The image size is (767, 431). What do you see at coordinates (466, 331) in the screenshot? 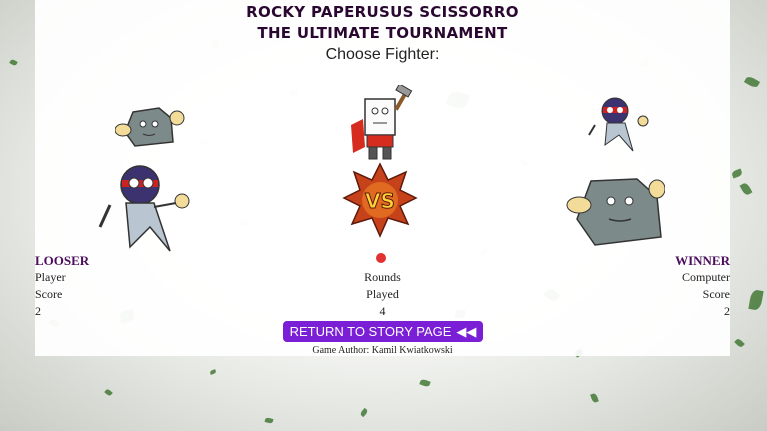
I see `rewind-icon: ◀◀` at bounding box center [466, 331].